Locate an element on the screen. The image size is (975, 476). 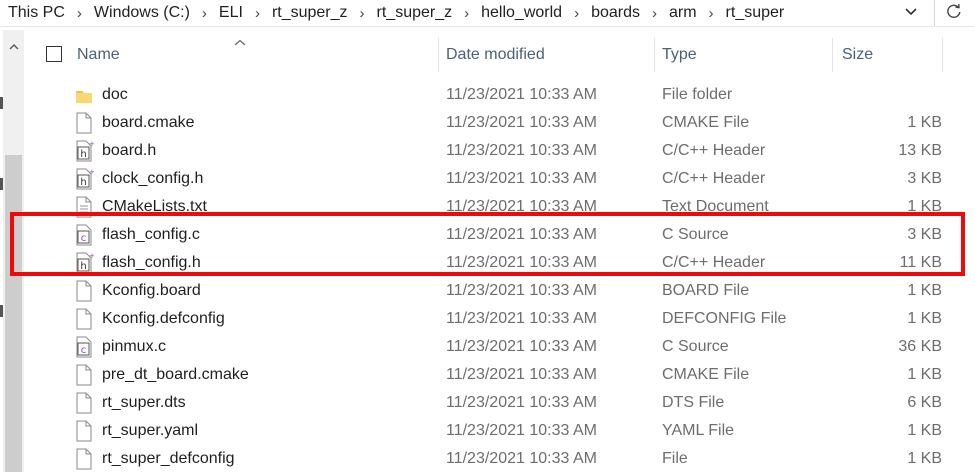
file-name: pre_dt_board.cmake is located at coordinates (175, 374).